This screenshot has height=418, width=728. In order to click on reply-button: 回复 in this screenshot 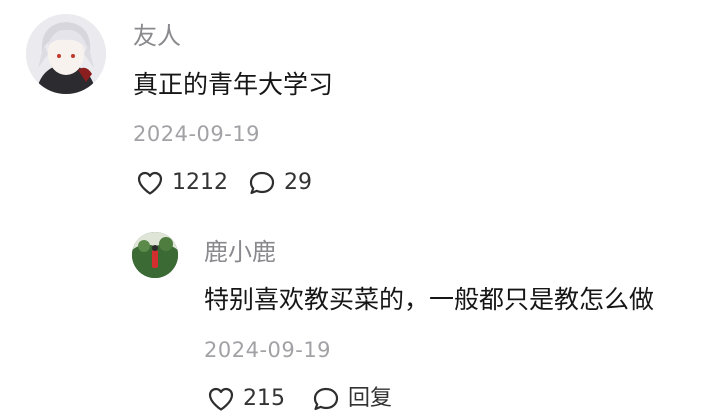, I will do `click(352, 399)`.